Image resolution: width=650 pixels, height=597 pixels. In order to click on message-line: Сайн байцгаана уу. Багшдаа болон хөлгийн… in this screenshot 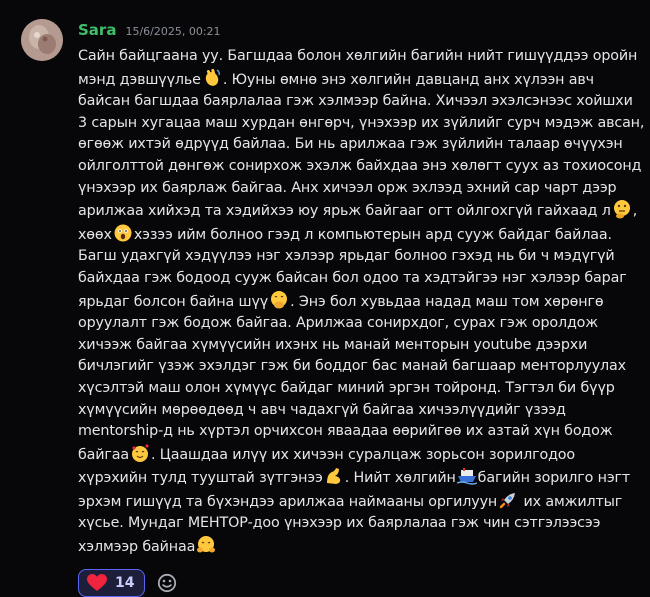, I will do `click(357, 57)`.